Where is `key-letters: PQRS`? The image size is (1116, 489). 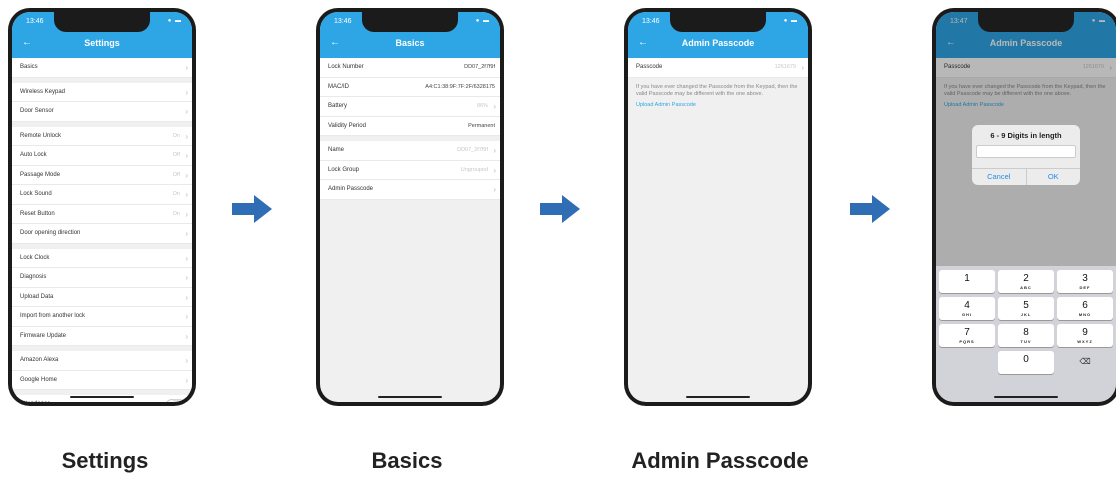 key-letters: PQRS is located at coordinates (967, 341).